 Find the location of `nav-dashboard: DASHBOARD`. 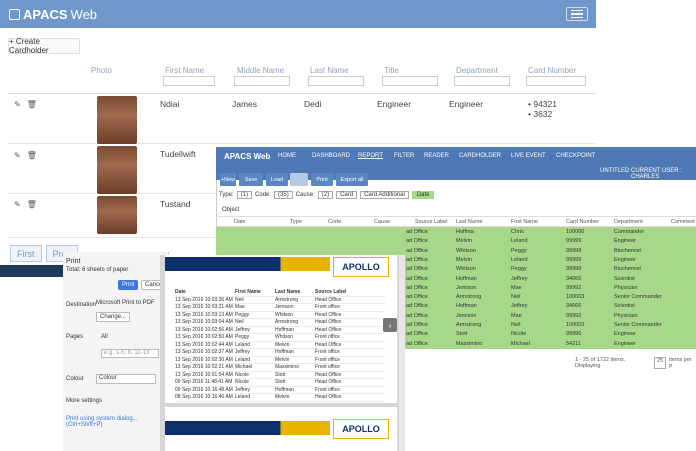

nav-dashboard: DASHBOARD is located at coordinates (331, 156).